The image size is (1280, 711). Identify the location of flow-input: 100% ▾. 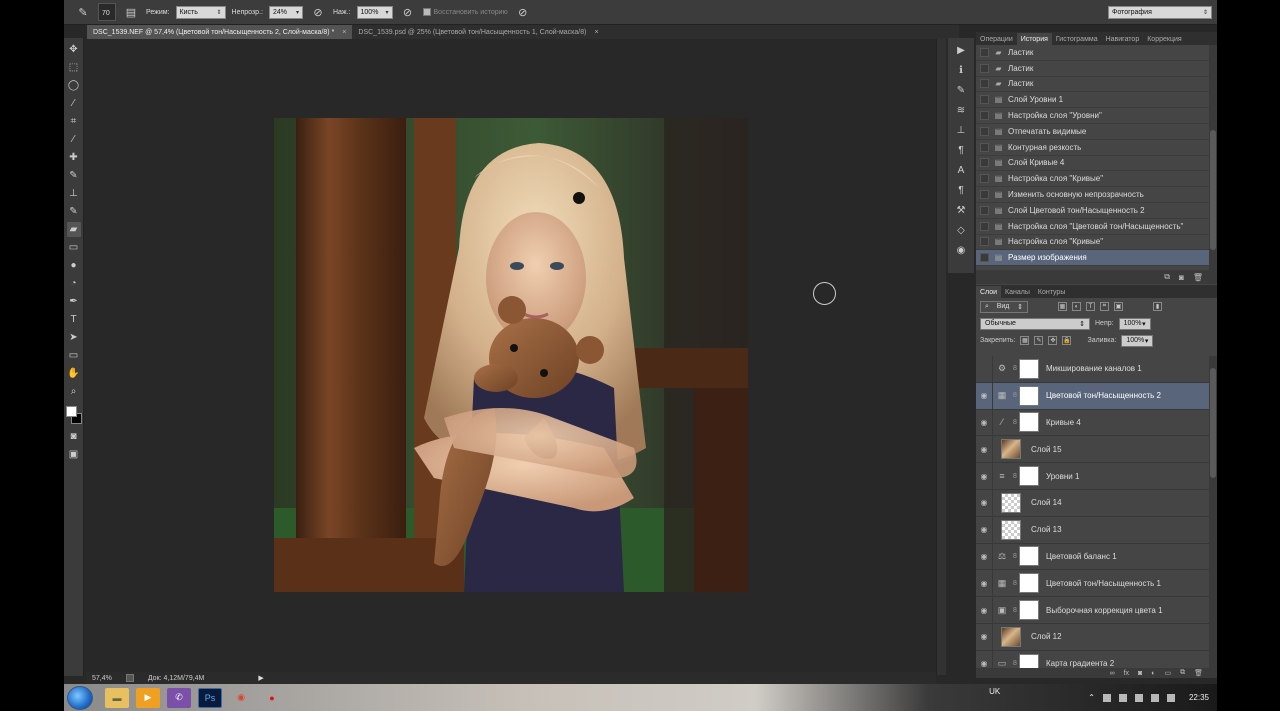
(374, 12).